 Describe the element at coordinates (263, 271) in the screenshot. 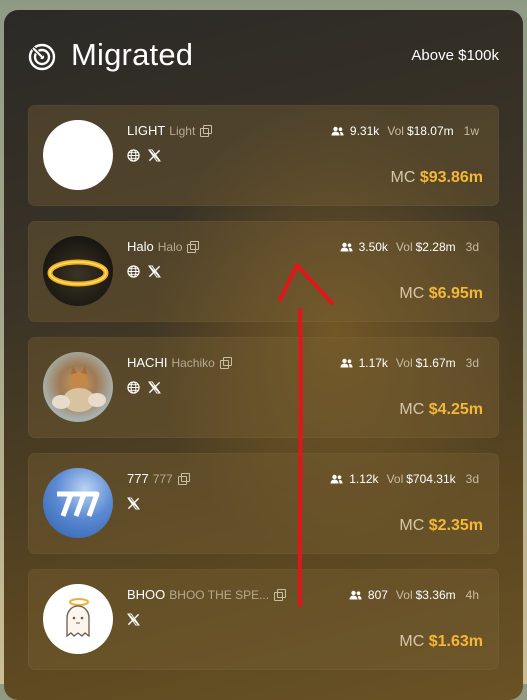

I see `token-card-halo: Halo Halo 3.50k Vol $2.28m 3d MC $6.95m` at that location.